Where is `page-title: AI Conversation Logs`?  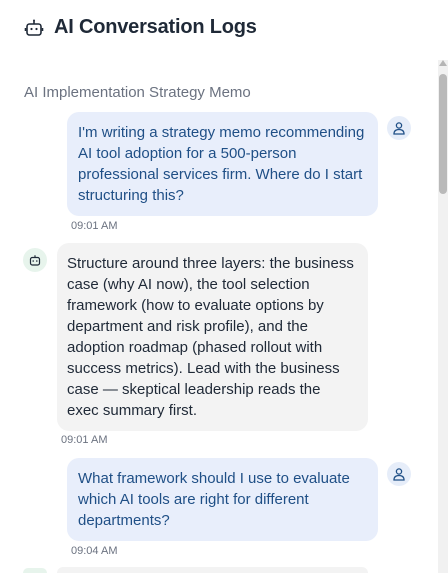
page-title: AI Conversation Logs is located at coordinates (155, 27).